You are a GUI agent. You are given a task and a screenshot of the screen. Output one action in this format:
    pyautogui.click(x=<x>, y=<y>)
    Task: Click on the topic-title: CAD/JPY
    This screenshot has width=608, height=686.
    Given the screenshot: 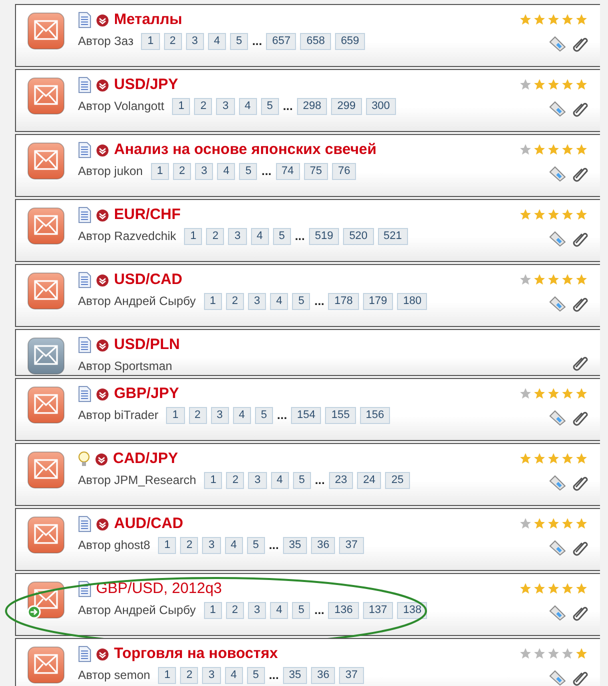 What is the action you would take?
    pyautogui.click(x=145, y=459)
    